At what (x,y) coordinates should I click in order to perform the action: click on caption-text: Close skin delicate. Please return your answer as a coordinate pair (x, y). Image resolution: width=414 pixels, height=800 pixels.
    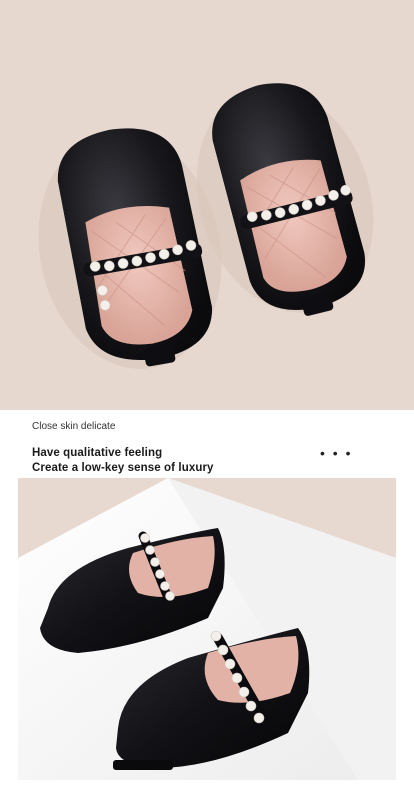
    Looking at the image, I should click on (74, 426).